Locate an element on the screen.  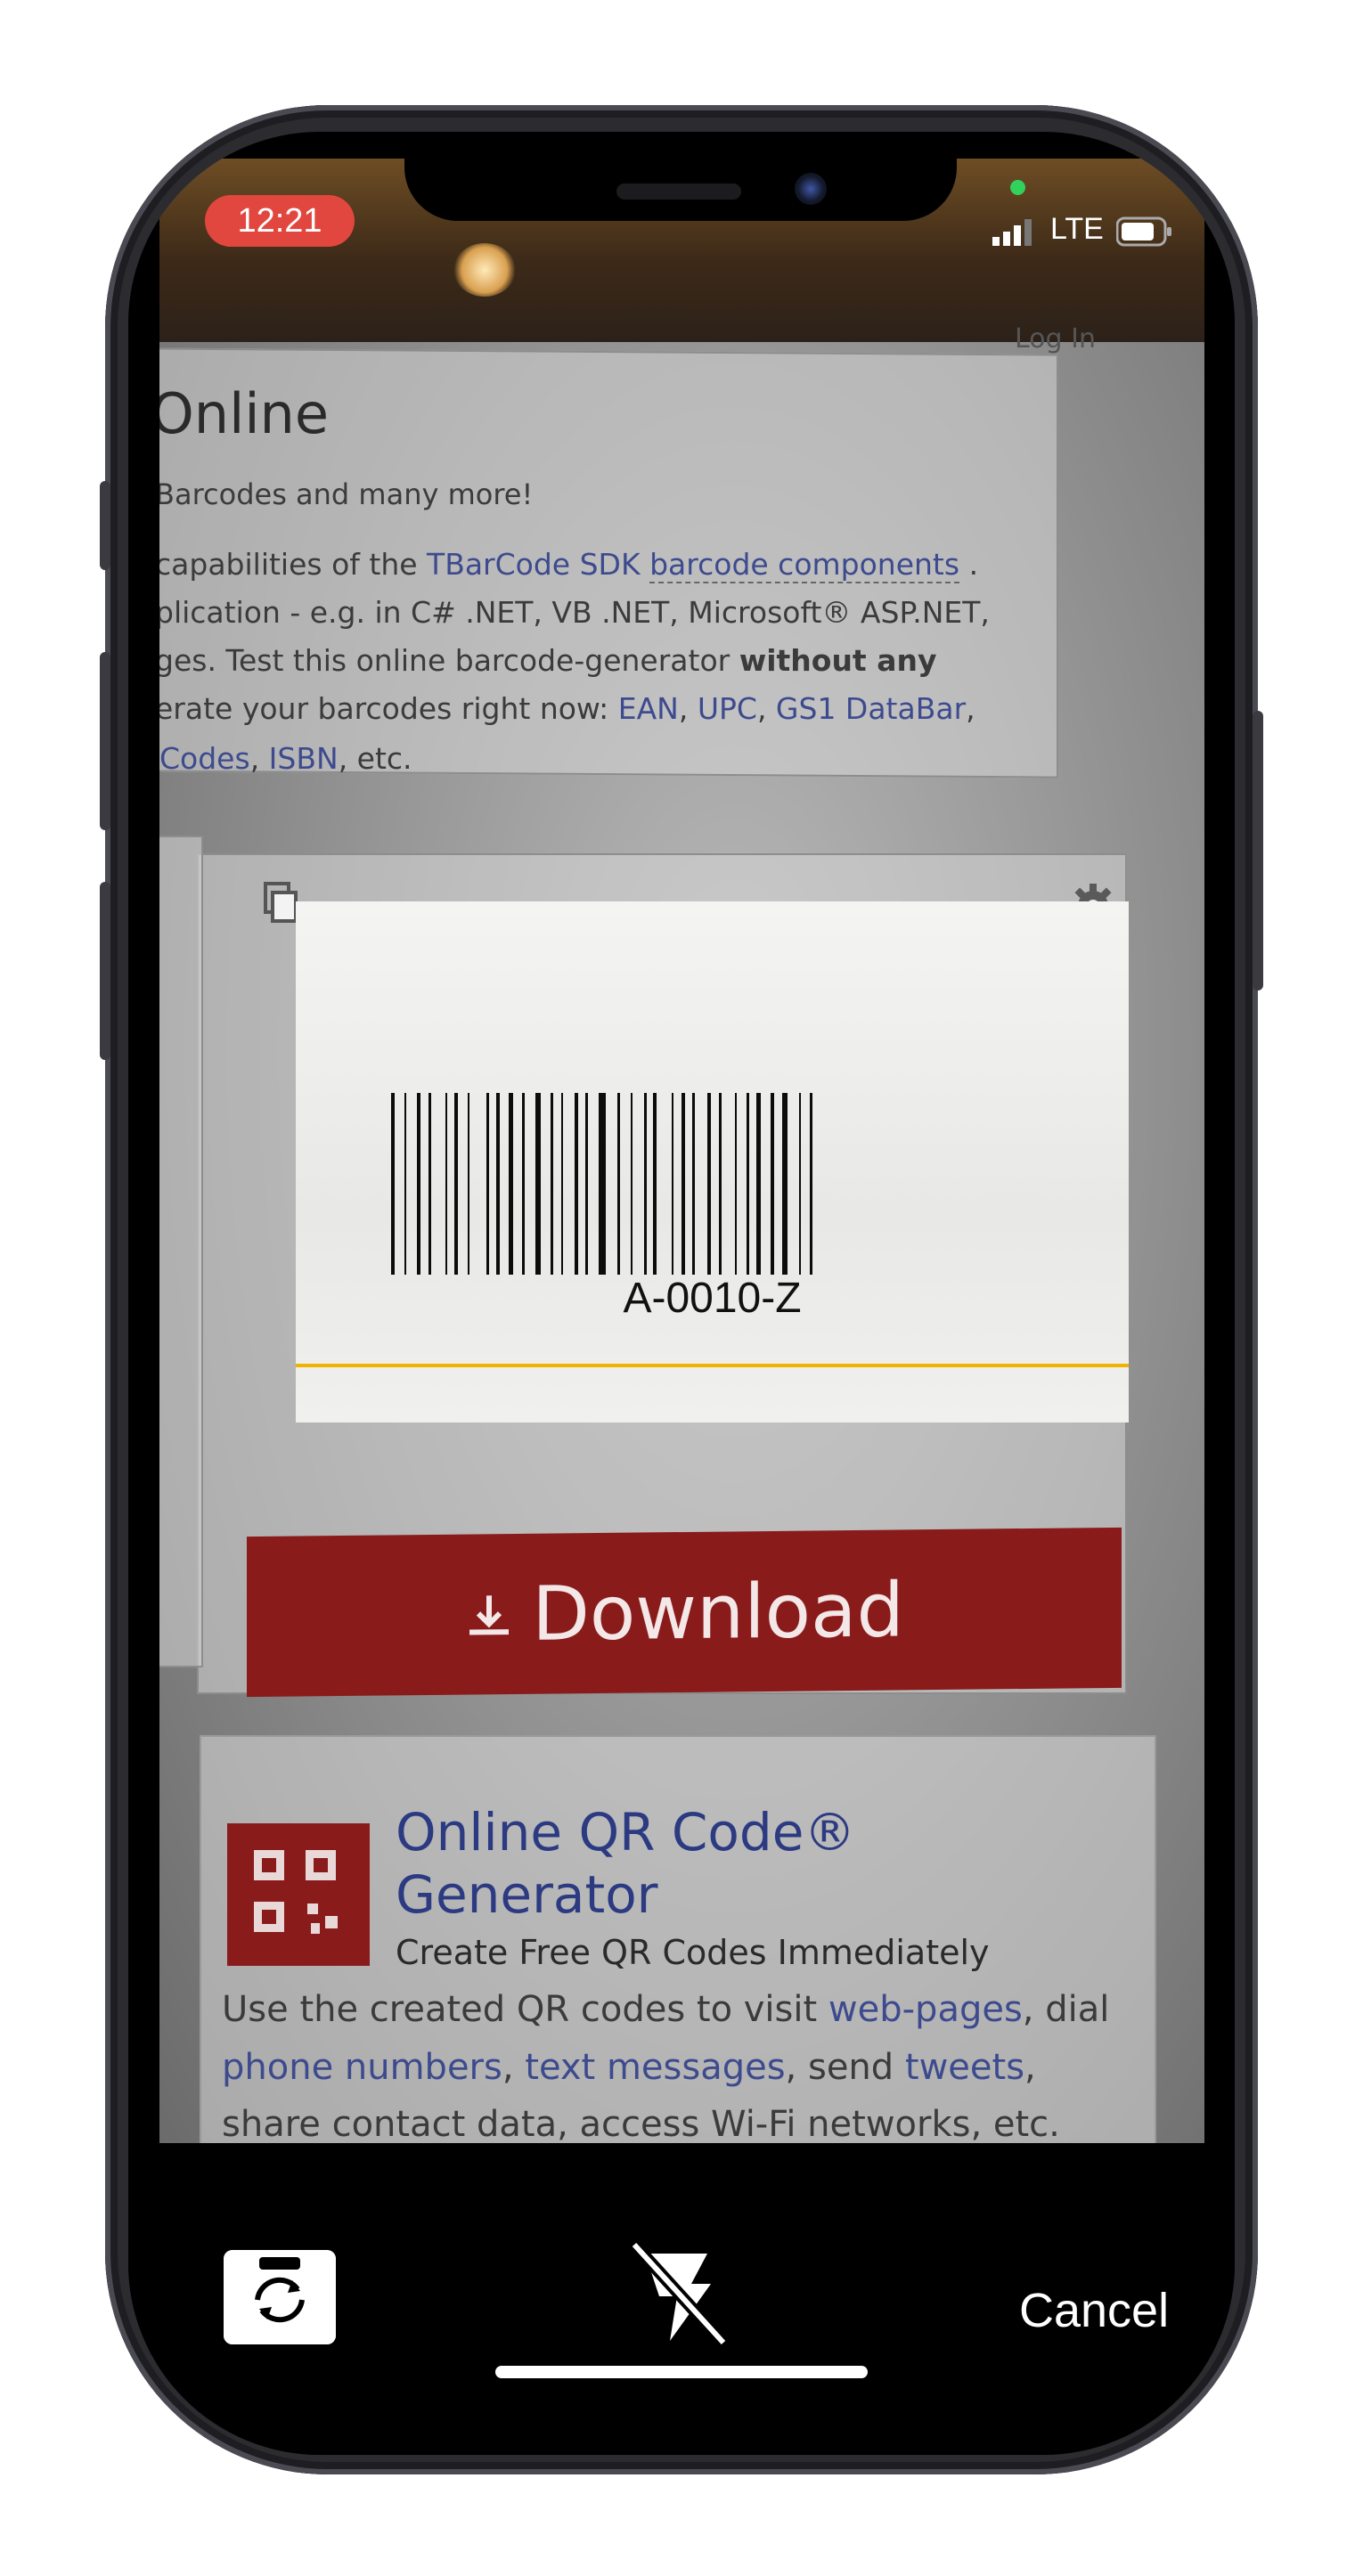
volume-down-button is located at coordinates (105, 971).